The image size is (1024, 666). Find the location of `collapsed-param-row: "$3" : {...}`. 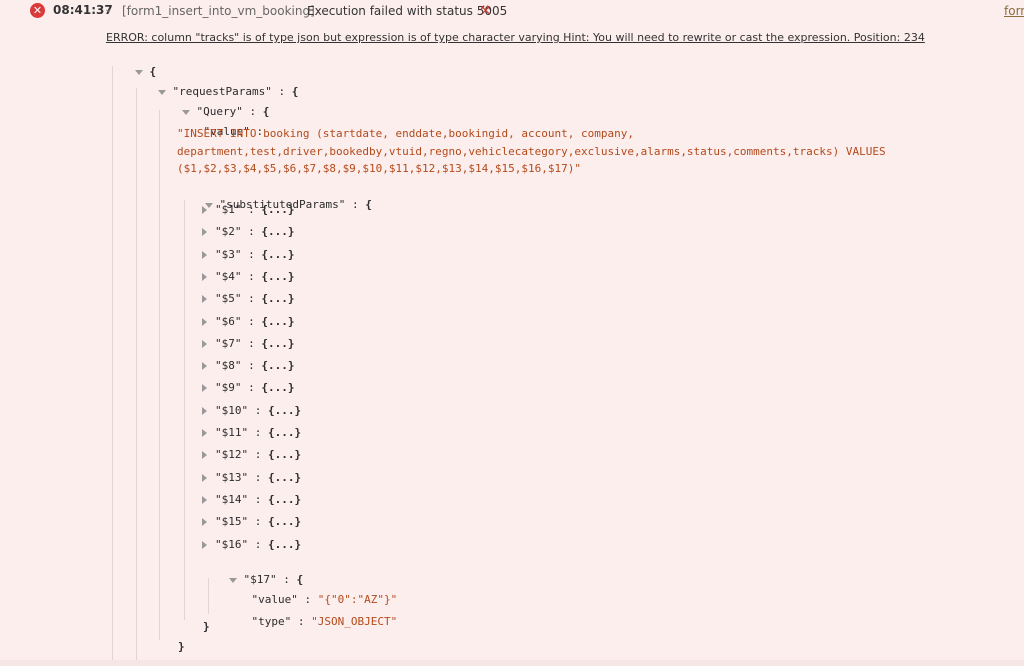

collapsed-param-row: "$3" : {...} is located at coordinates (248, 255).